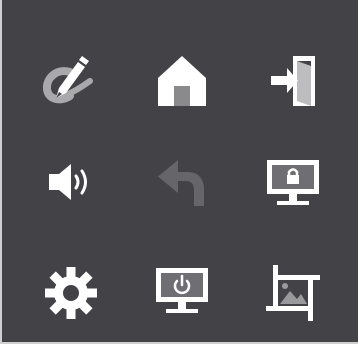  I want to click on crop-image-button, so click(293, 293).